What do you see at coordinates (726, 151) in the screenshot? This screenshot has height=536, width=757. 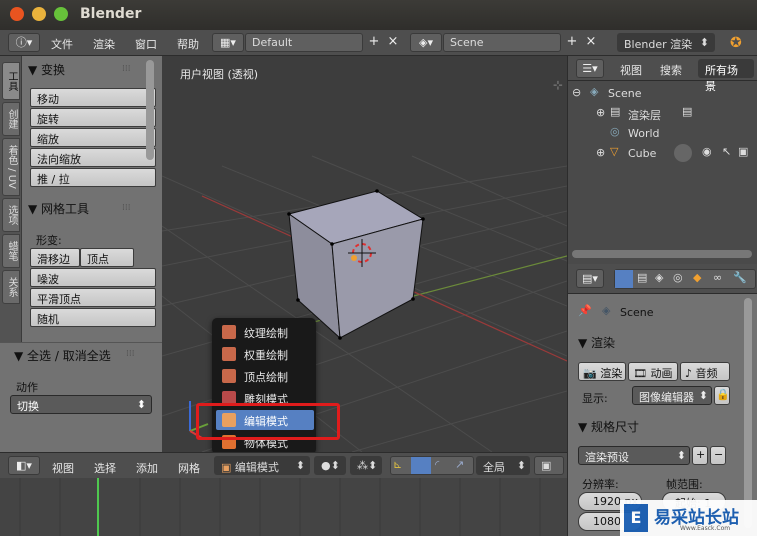 I see `selectable-arrow-icon: ↖` at bounding box center [726, 151].